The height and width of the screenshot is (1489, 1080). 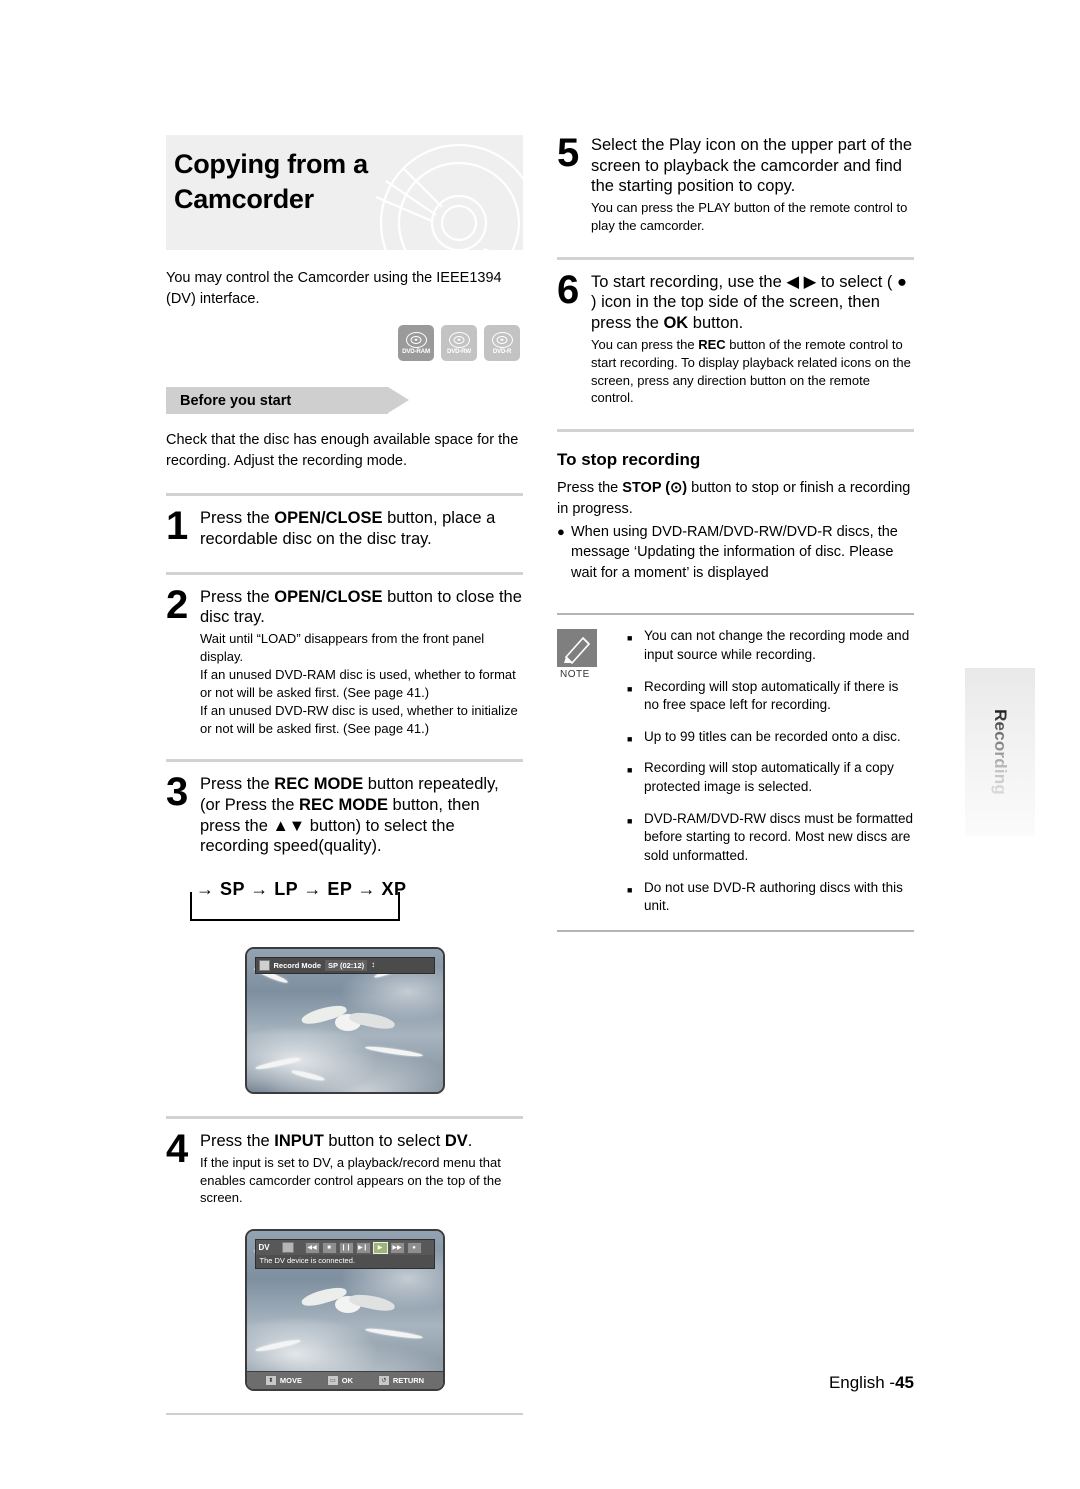 What do you see at coordinates (676, 323) in the screenshot?
I see `step-6-text-bold: OK` at bounding box center [676, 323].